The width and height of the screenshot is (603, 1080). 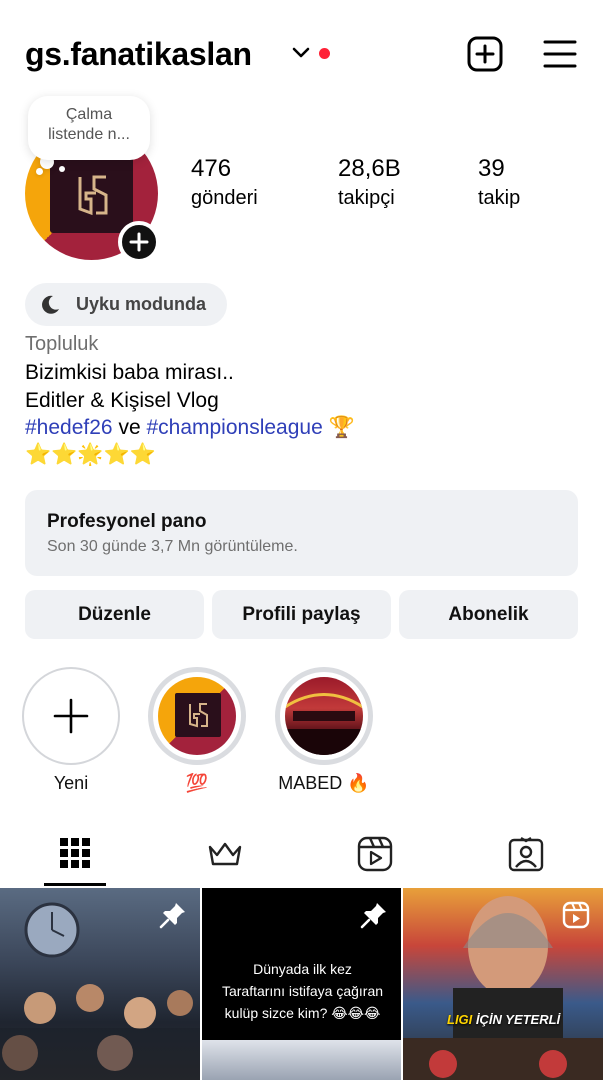 What do you see at coordinates (172, 546) in the screenshot?
I see `pro-dashboard-subtitle: Son 30 günde 3,7 Mn görüntüleme.` at bounding box center [172, 546].